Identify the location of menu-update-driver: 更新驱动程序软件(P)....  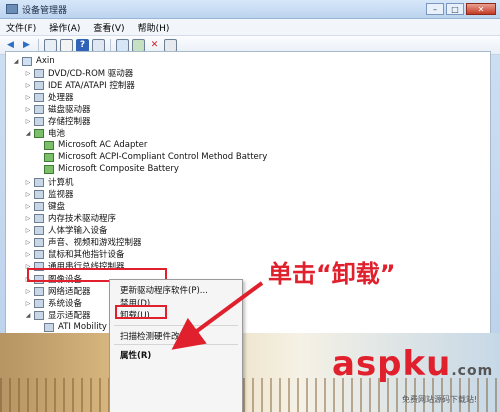
(164, 290).